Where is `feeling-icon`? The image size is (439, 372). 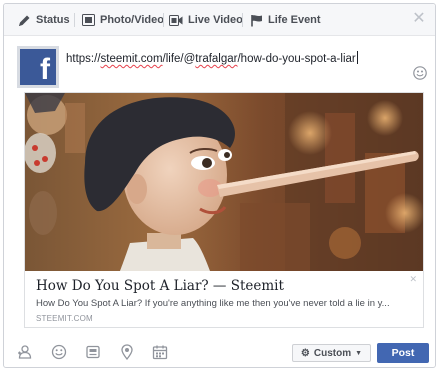
feeling-icon is located at coordinates (59, 352).